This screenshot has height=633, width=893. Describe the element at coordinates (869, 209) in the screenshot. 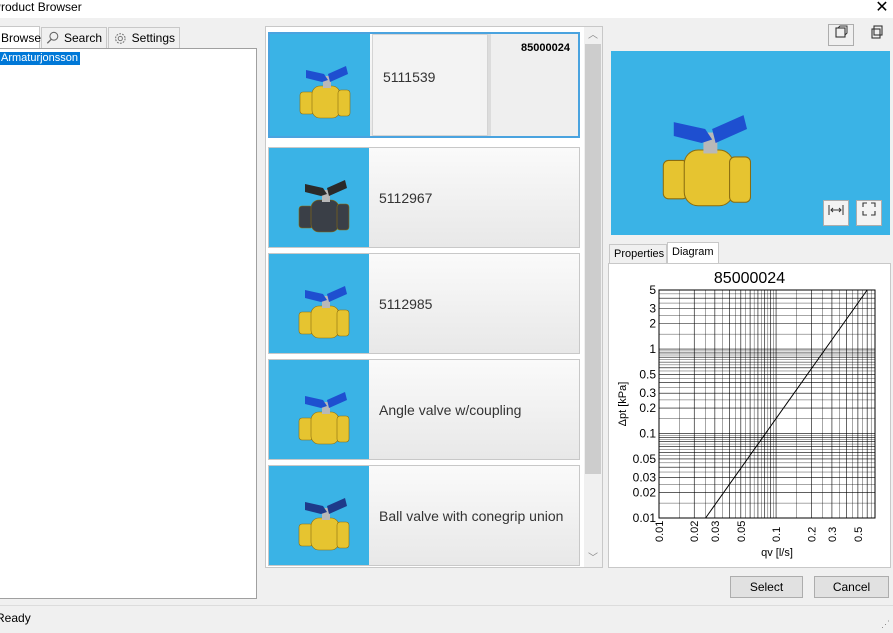

I see `expand-icon` at that location.